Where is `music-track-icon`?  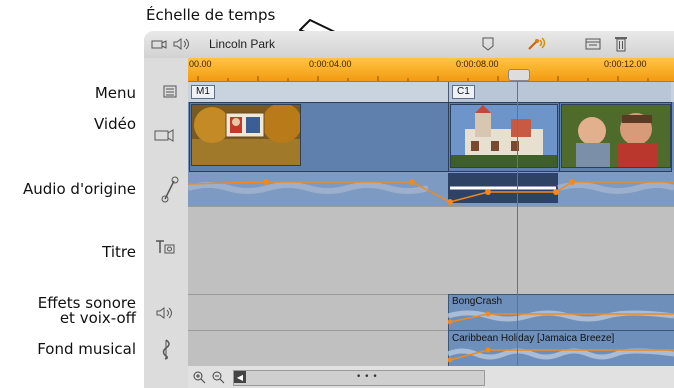 music-track-icon is located at coordinates (166, 349).